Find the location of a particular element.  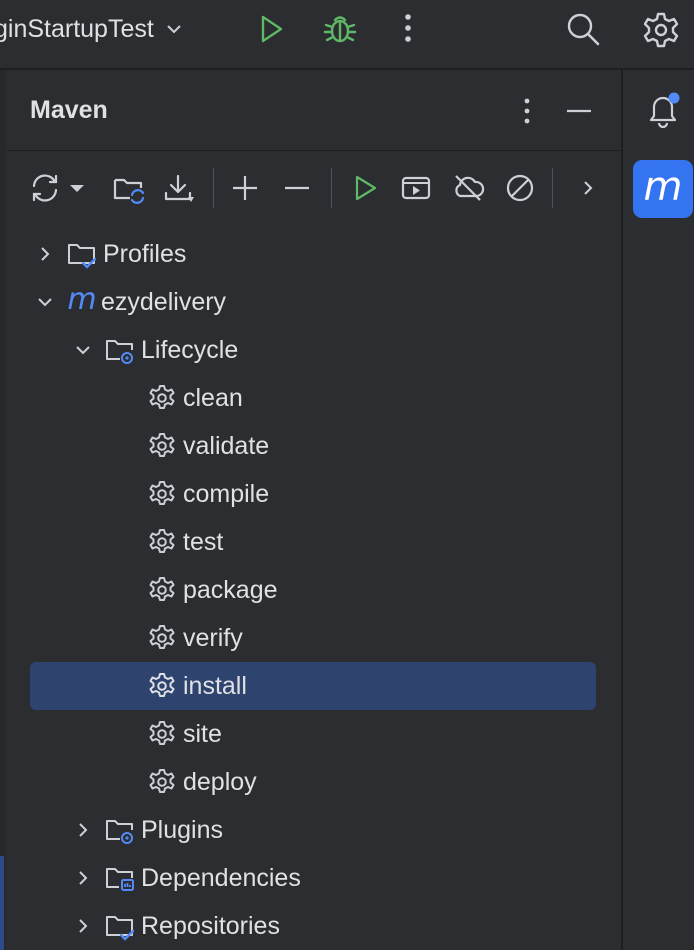

left-tool-stripe is located at coordinates (3, 510).